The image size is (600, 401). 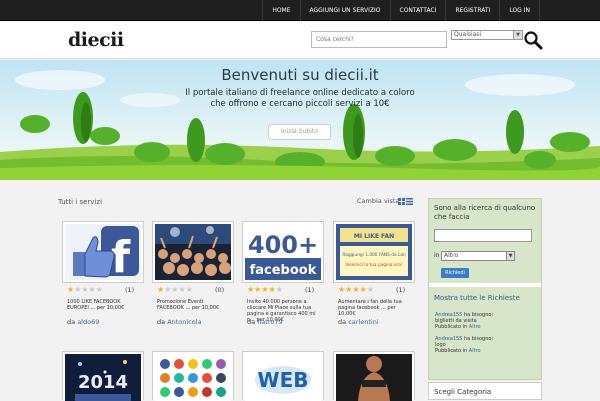 What do you see at coordinates (468, 34) in the screenshot?
I see `category-select-value: Qualsiasi` at bounding box center [468, 34].